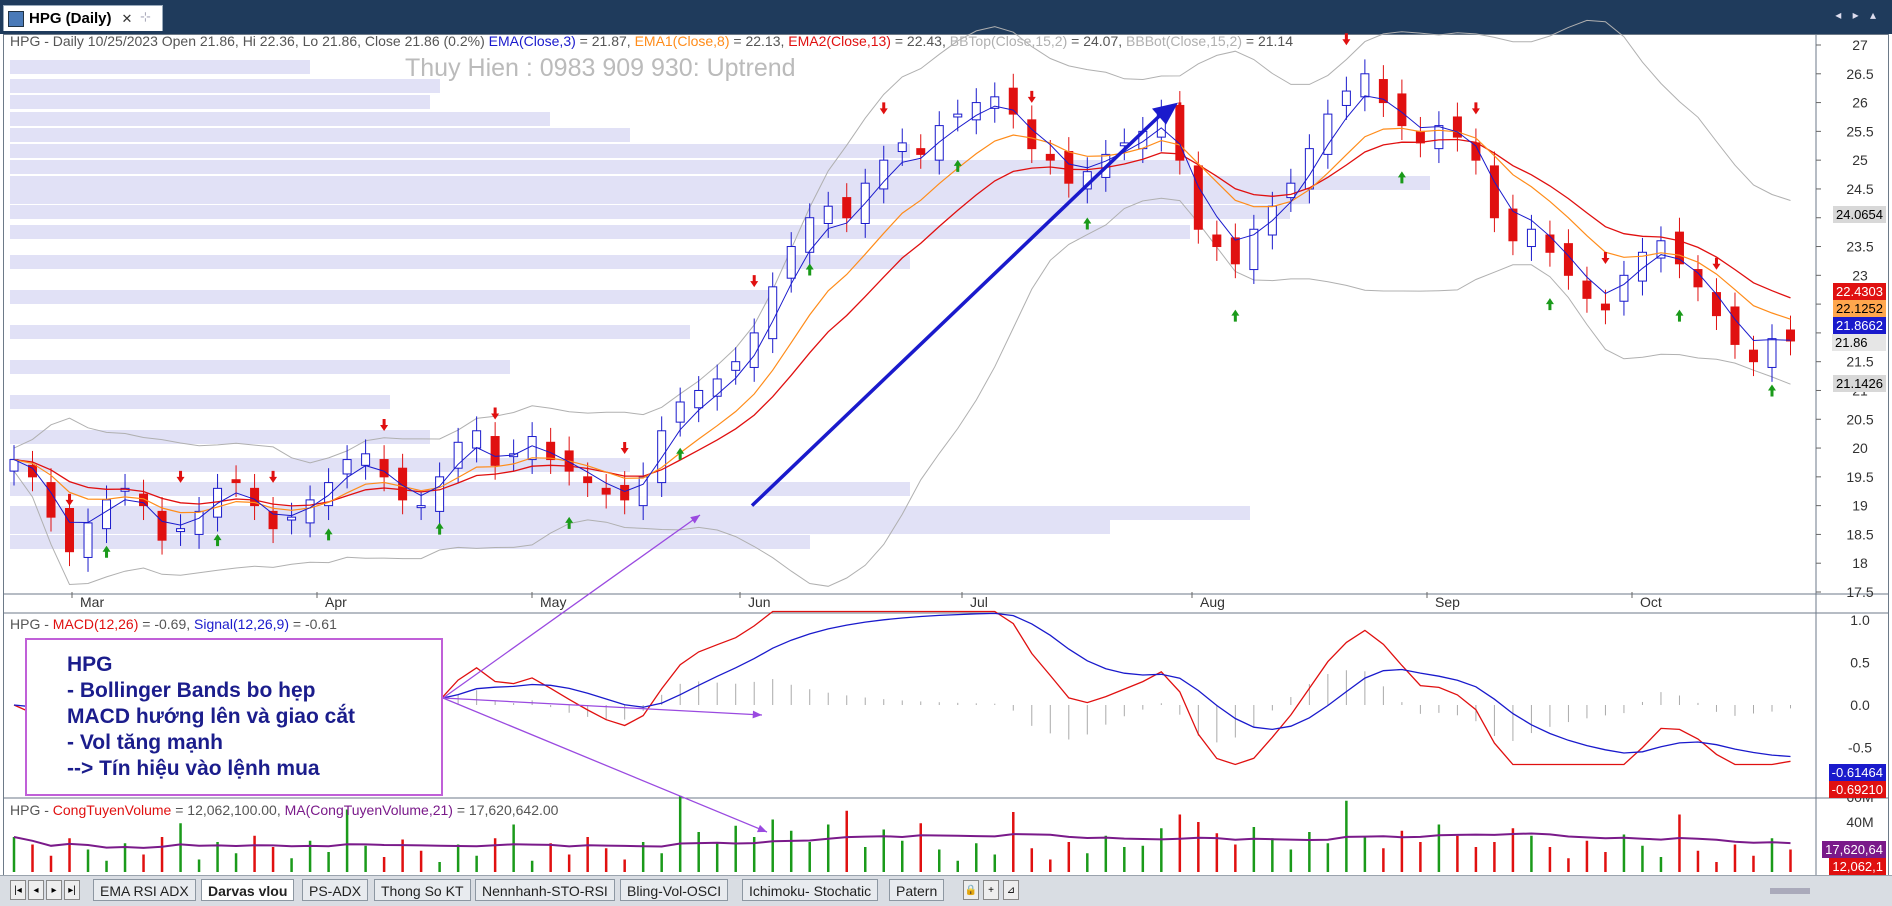  I want to click on sheet-tab-bling-vol-osci: Bling-Vol-OSCI, so click(674, 890).